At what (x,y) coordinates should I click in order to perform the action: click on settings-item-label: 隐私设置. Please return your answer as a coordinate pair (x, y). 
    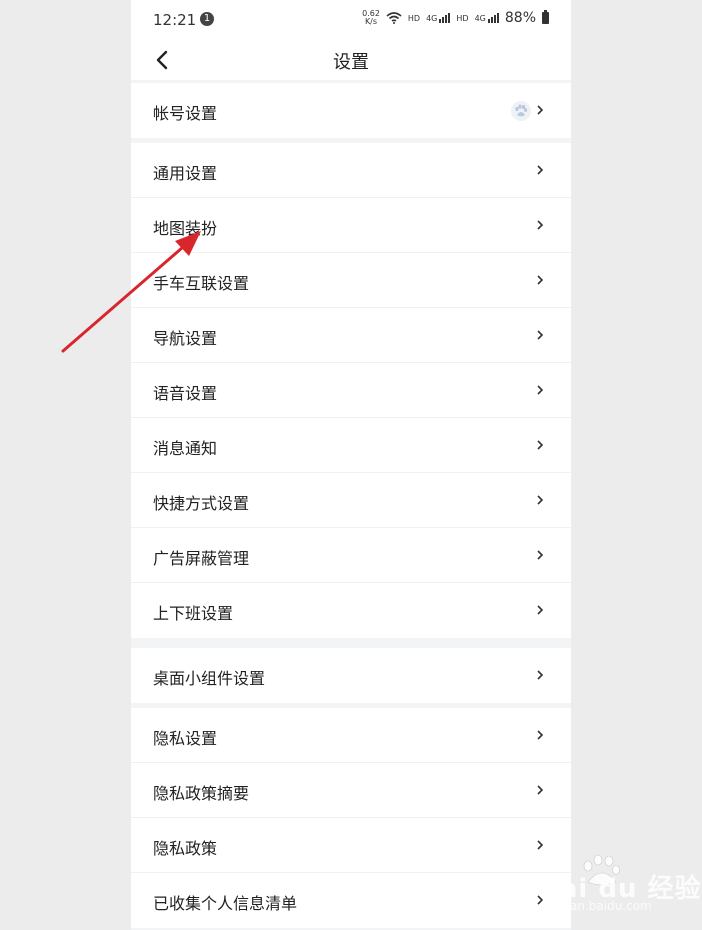
    Looking at the image, I should click on (185, 738).